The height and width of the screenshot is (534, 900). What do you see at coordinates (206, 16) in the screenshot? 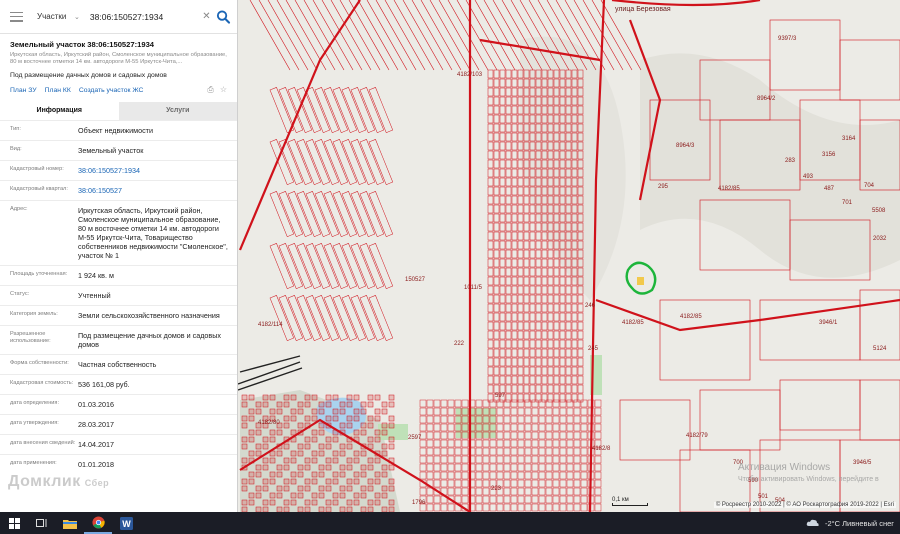
I see `clear-icon: ✕` at bounding box center [206, 16].